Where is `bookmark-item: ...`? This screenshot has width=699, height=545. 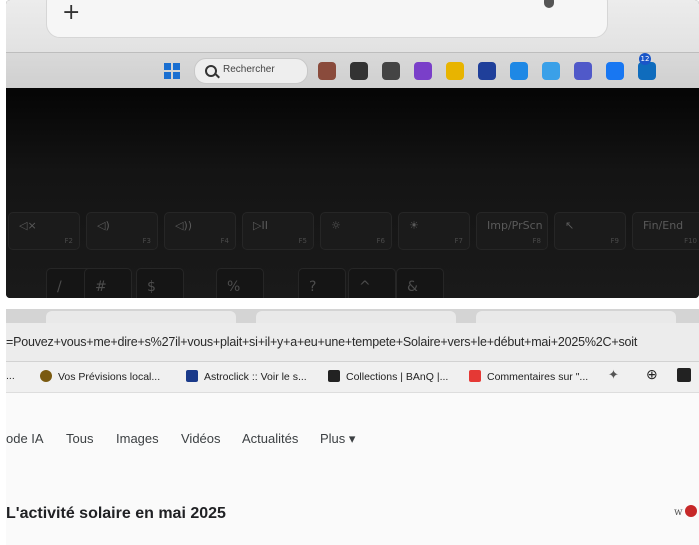 bookmark-item: ... is located at coordinates (10, 376).